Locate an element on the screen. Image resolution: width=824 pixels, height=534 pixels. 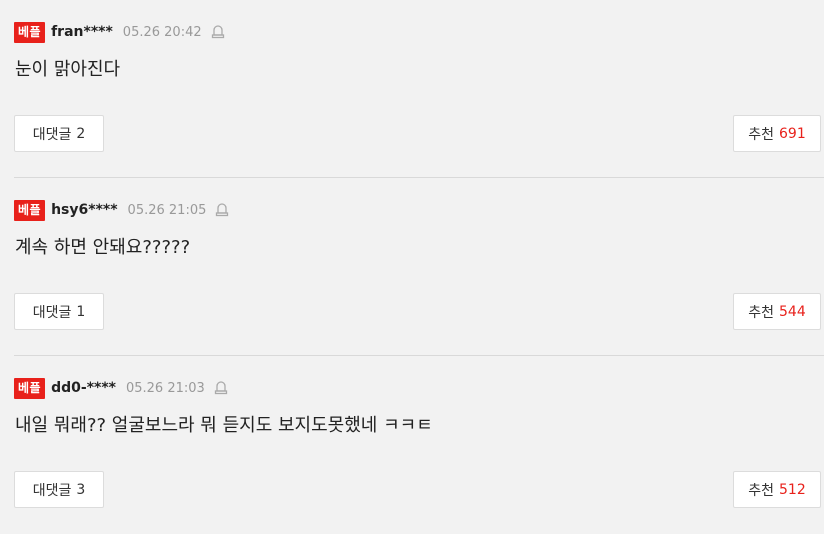
comment-author: hsy6**** is located at coordinates (84, 210).